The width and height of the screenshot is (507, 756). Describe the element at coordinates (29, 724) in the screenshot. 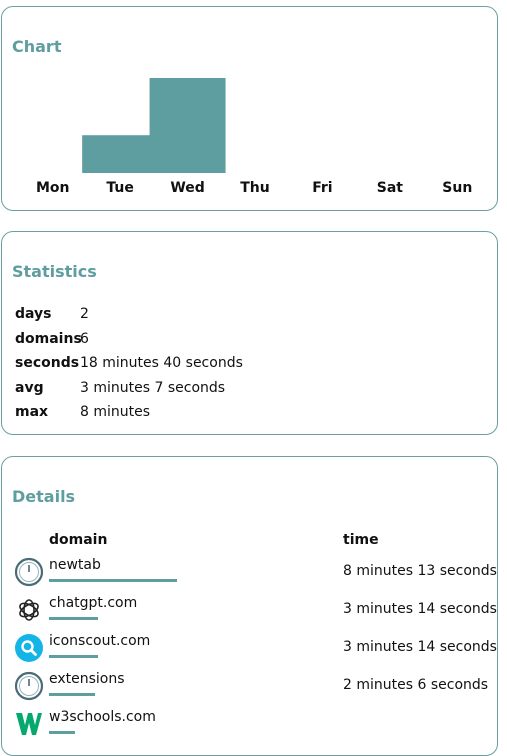

I see `w3schools-logo-icon` at that location.